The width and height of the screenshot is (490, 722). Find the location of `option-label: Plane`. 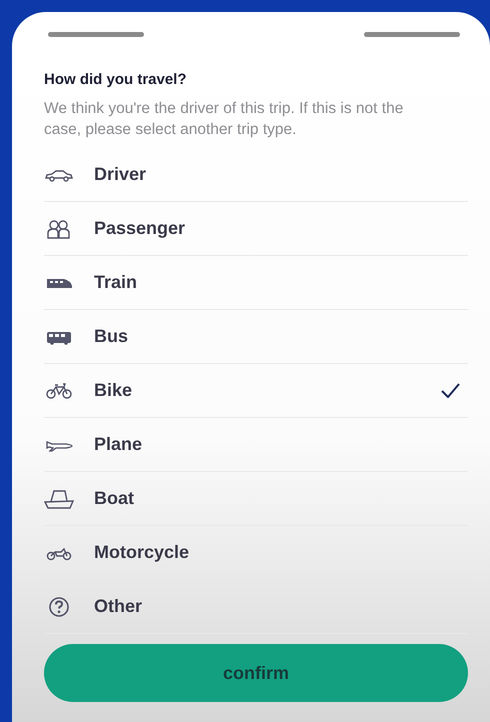

option-label: Plane is located at coordinates (119, 444).